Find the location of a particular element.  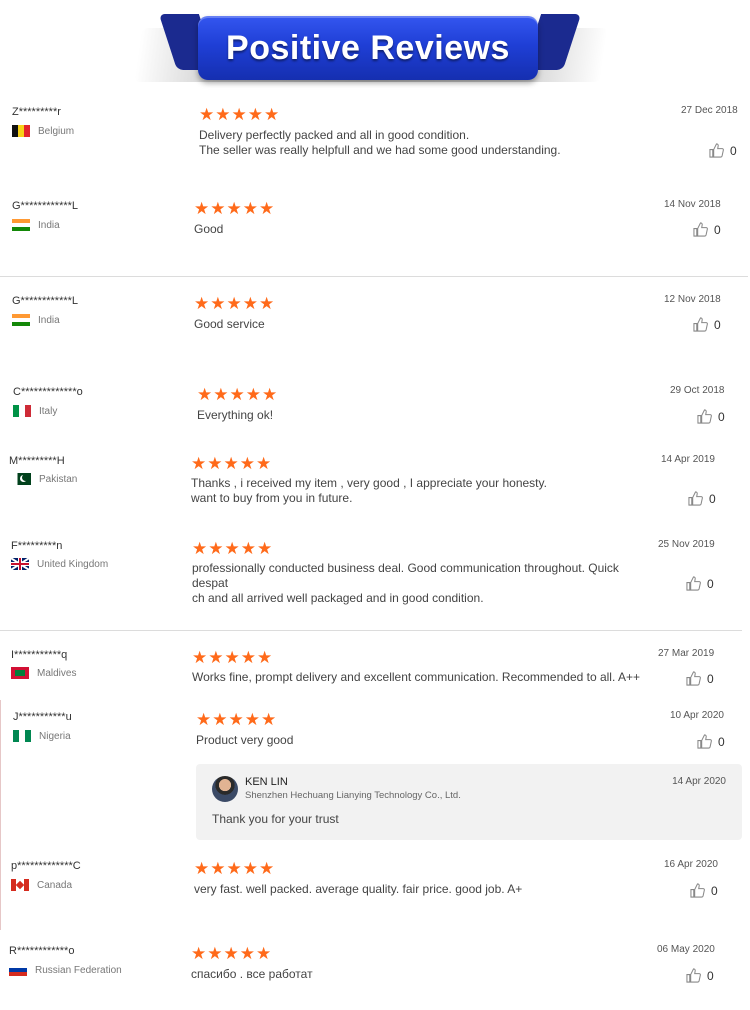

nigeria-flag-icon is located at coordinates (22, 736).